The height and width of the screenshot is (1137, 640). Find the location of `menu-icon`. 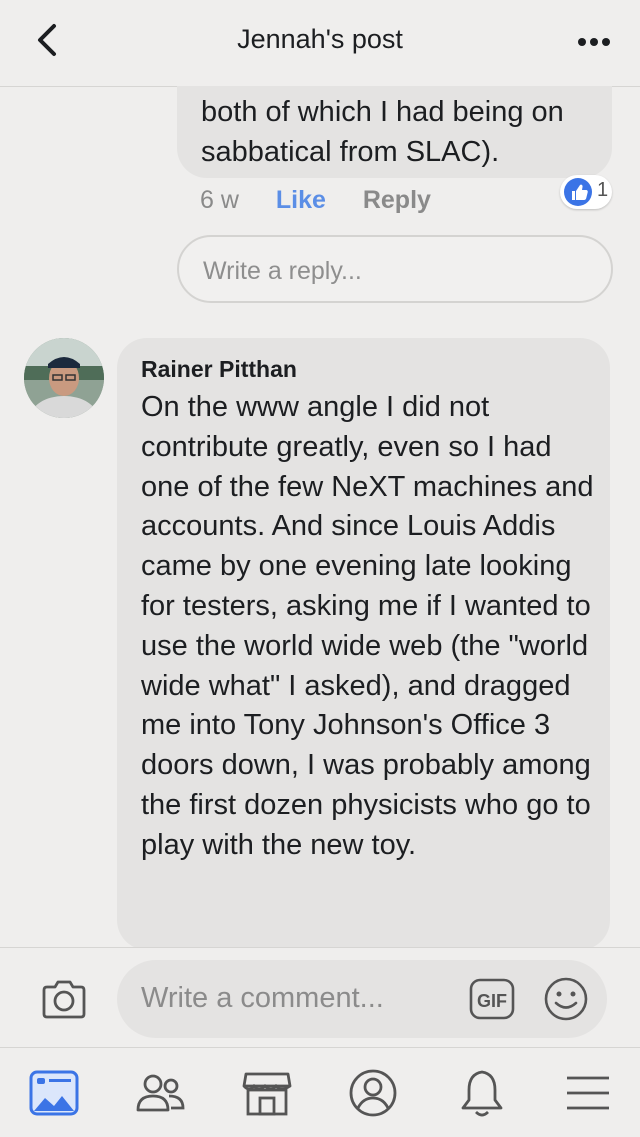

menu-icon is located at coordinates (588, 1093).